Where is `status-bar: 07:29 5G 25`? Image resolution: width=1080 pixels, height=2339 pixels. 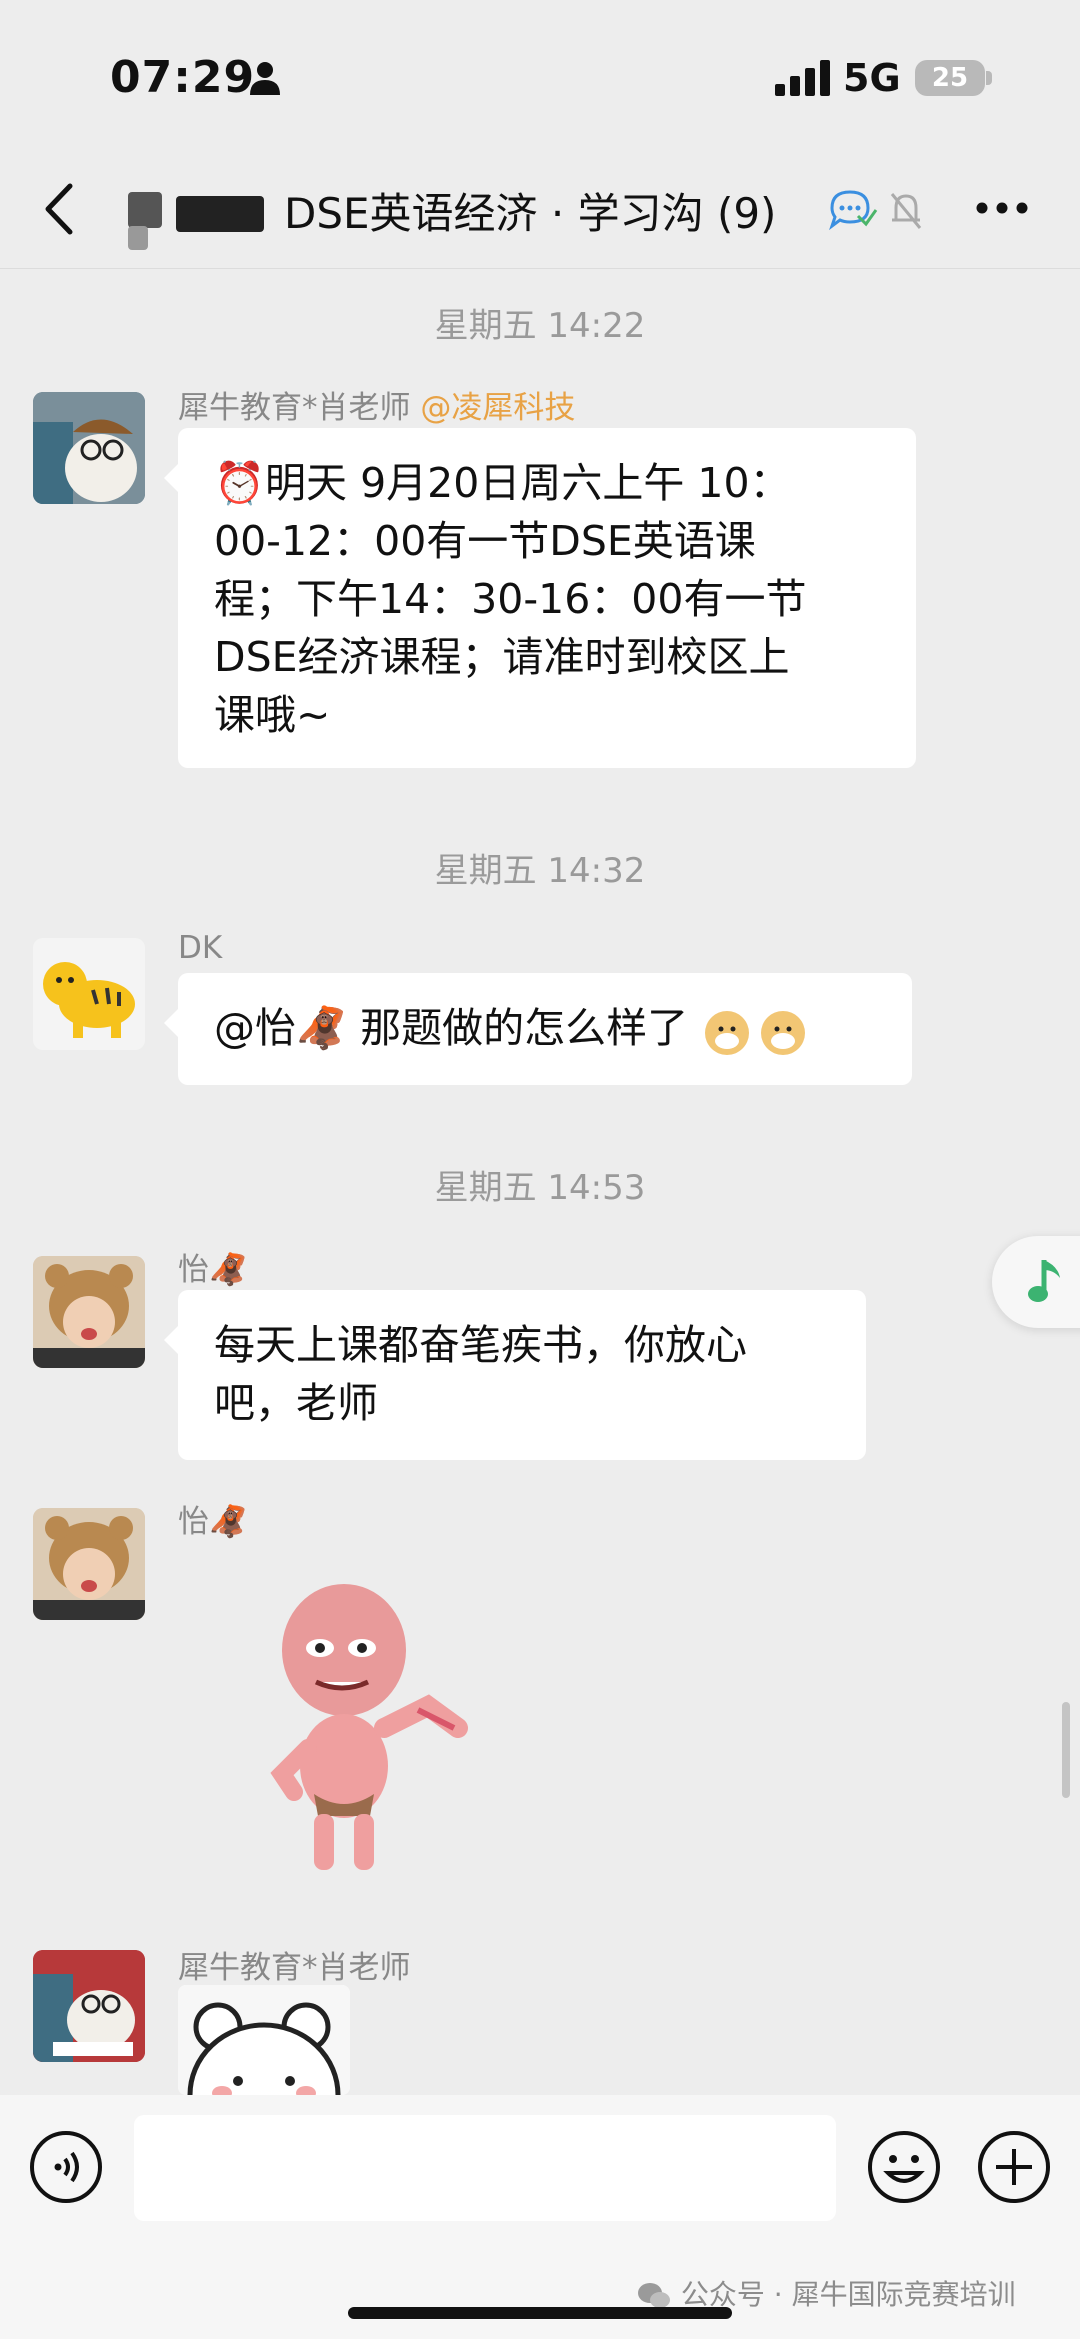
status-bar: 07:29 5G 25 is located at coordinates (540, 75).